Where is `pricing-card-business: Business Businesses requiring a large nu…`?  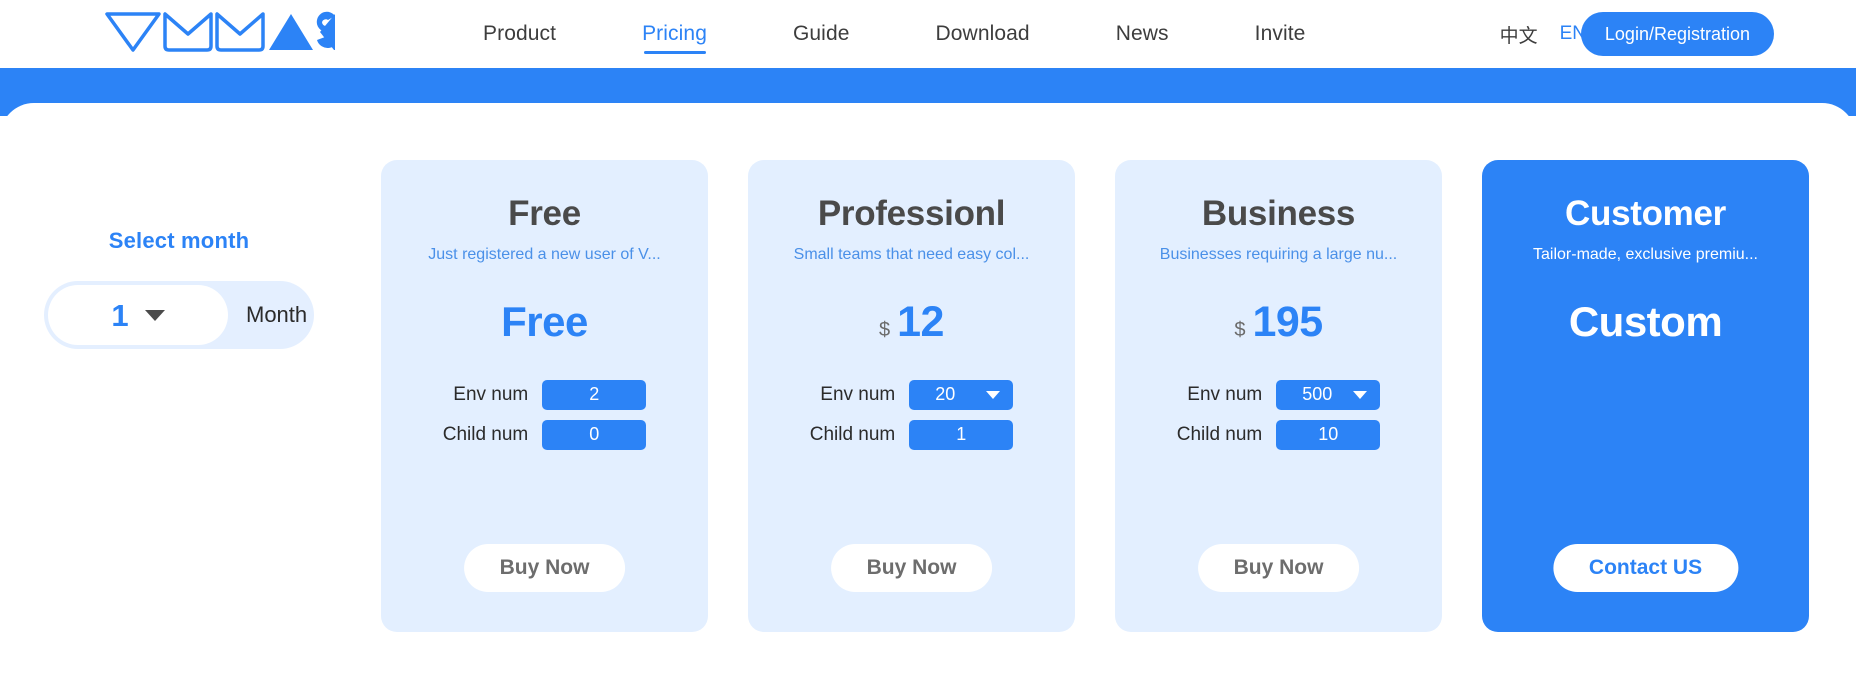 pricing-card-business: Business Businesses requiring a large nu… is located at coordinates (1278, 396).